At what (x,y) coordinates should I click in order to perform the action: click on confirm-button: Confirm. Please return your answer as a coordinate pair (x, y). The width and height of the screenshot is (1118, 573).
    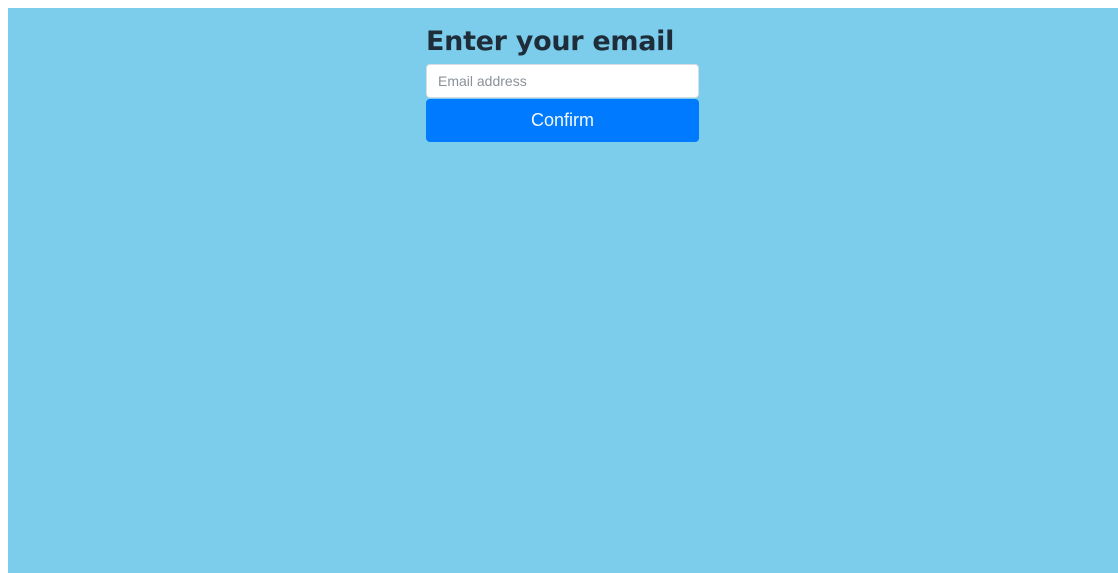
    Looking at the image, I should click on (562, 120).